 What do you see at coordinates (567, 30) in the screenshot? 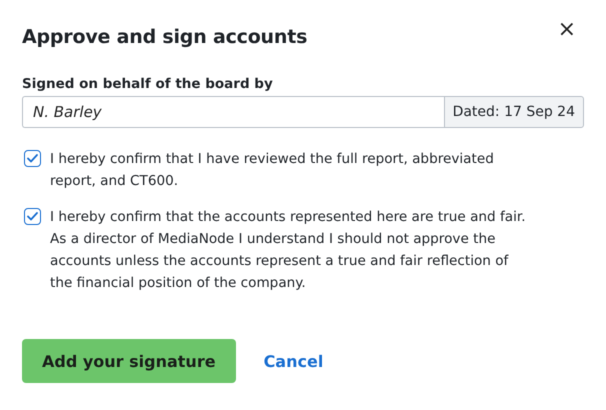
I see `close-button: ×` at bounding box center [567, 30].